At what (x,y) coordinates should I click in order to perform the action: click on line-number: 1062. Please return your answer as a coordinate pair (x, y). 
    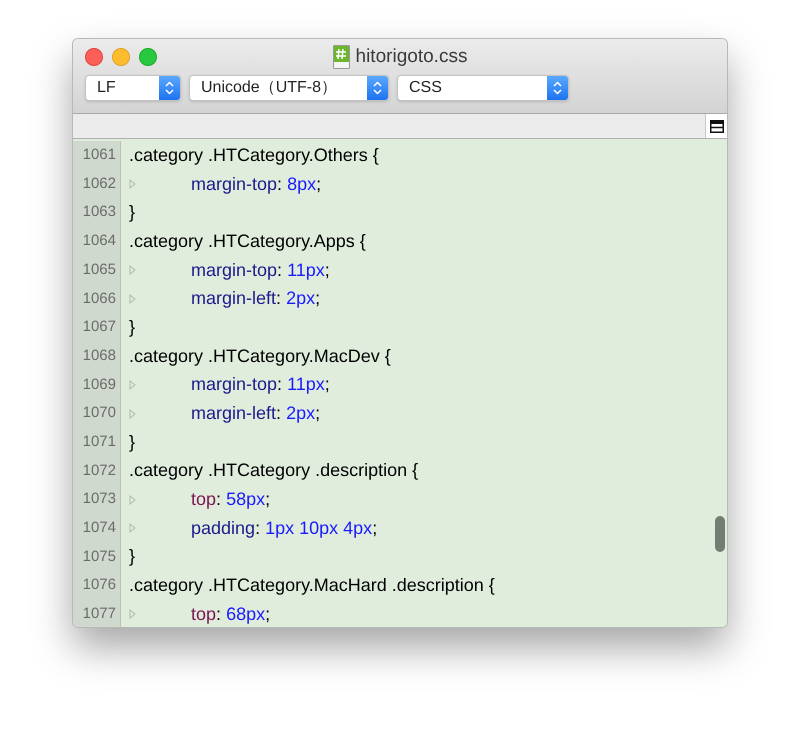
    Looking at the image, I should click on (99, 184).